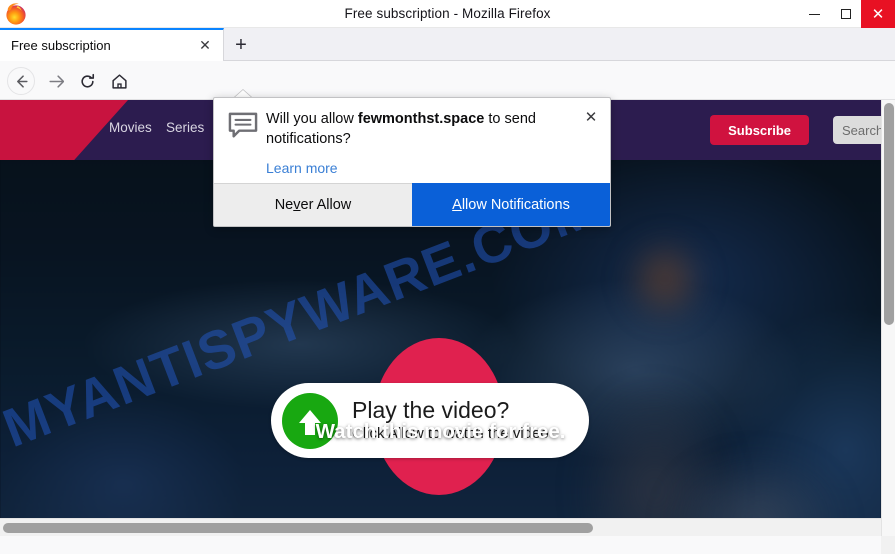  What do you see at coordinates (302, 168) in the screenshot?
I see `learn-more-link: Learn more` at bounding box center [302, 168].